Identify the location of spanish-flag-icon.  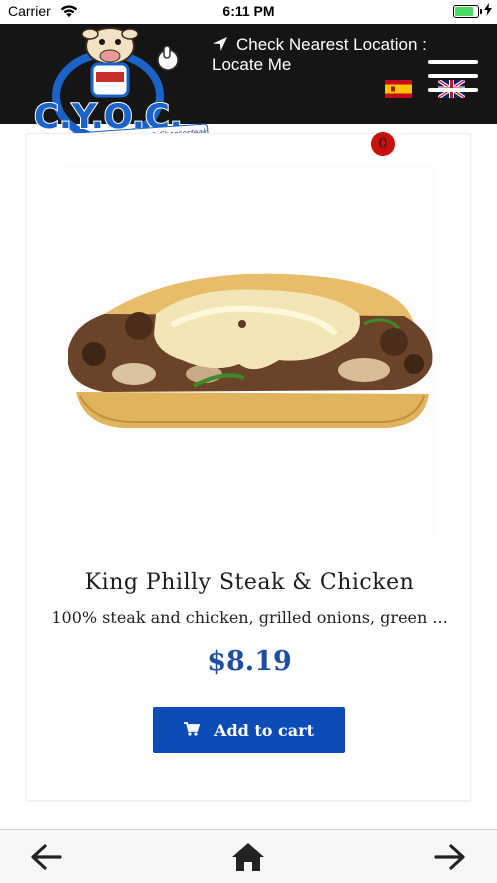
(398, 89).